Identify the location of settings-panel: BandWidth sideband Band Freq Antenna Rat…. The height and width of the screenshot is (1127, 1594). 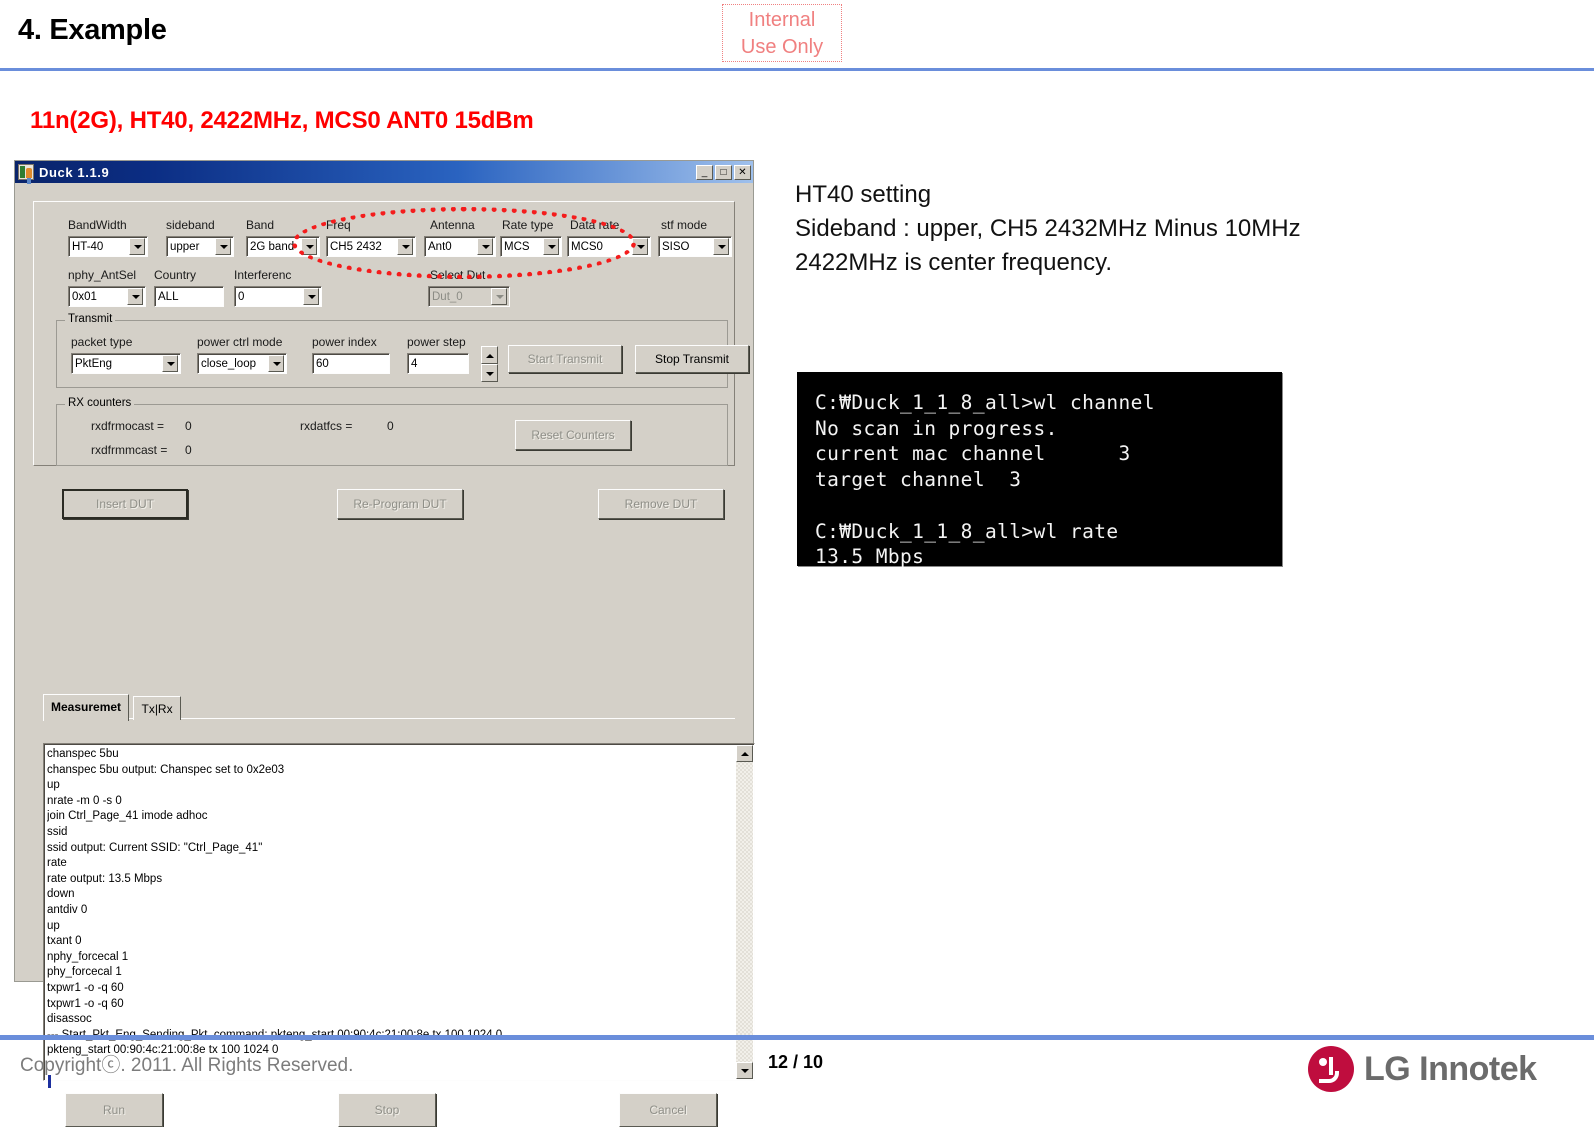
(391, 333).